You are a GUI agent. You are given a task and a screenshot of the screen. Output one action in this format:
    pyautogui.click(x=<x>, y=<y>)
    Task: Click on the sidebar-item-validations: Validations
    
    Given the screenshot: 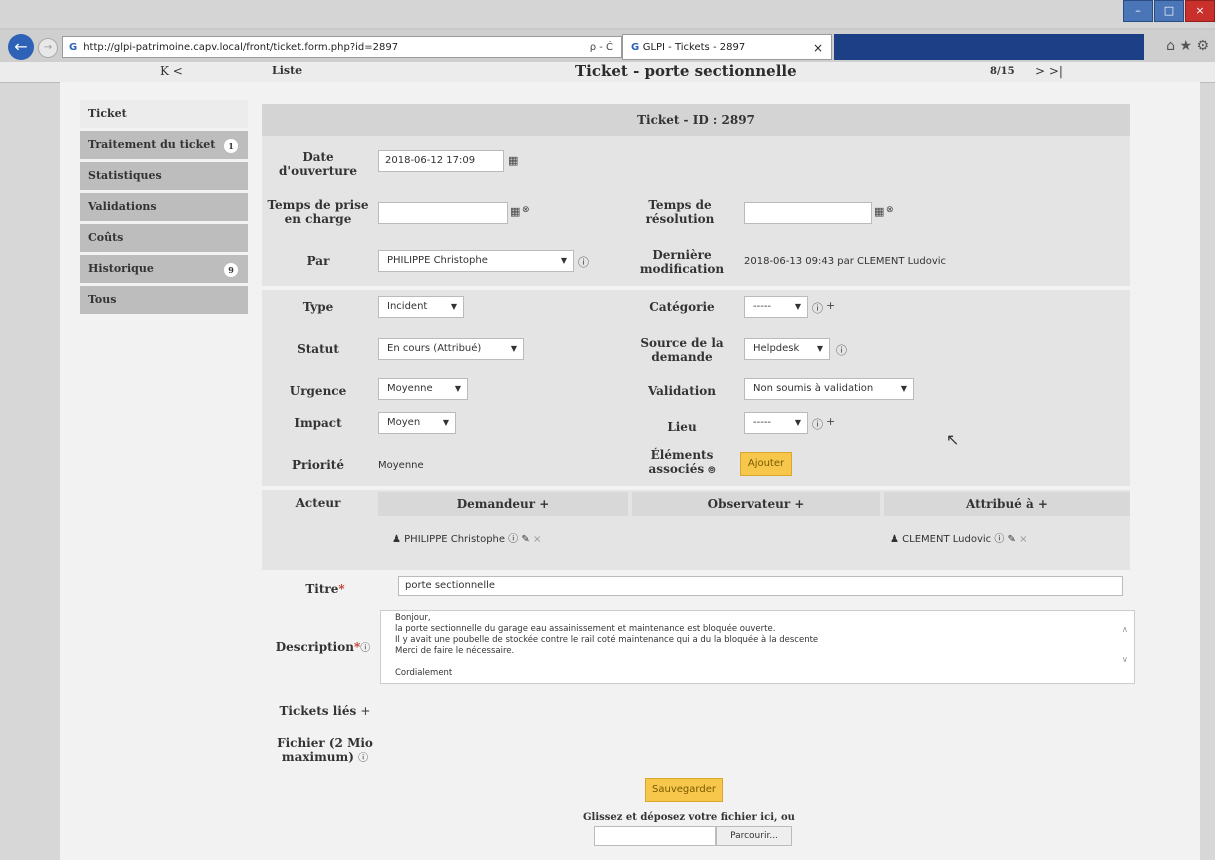 What is the action you would take?
    pyautogui.click(x=164, y=207)
    